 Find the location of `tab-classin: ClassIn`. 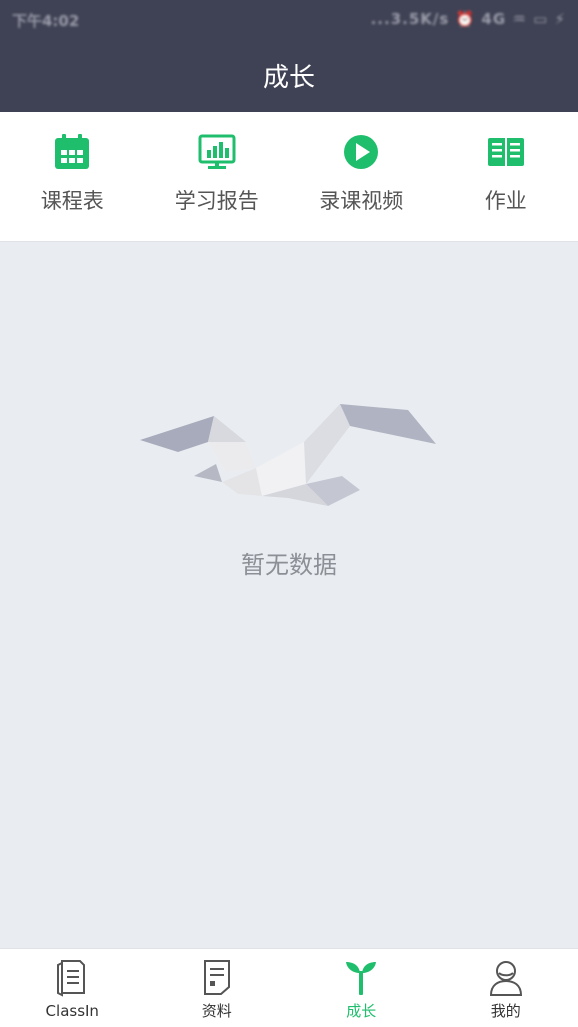

tab-classin: ClassIn is located at coordinates (72, 988).